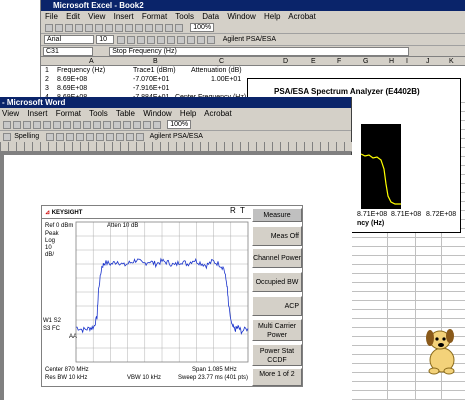 The image size is (465, 400). What do you see at coordinates (157, 125) in the screenshot?
I see `show-hide-icon` at bounding box center [157, 125].